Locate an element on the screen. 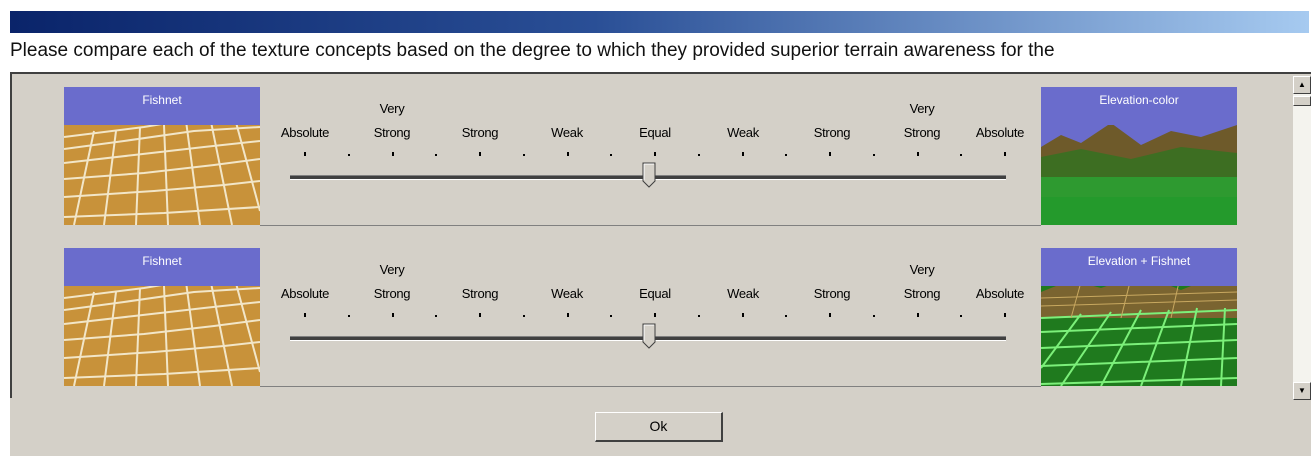 Image resolution: width=1313 pixels, height=456 pixels. scroll-down-button: ▼ is located at coordinates (1302, 391).